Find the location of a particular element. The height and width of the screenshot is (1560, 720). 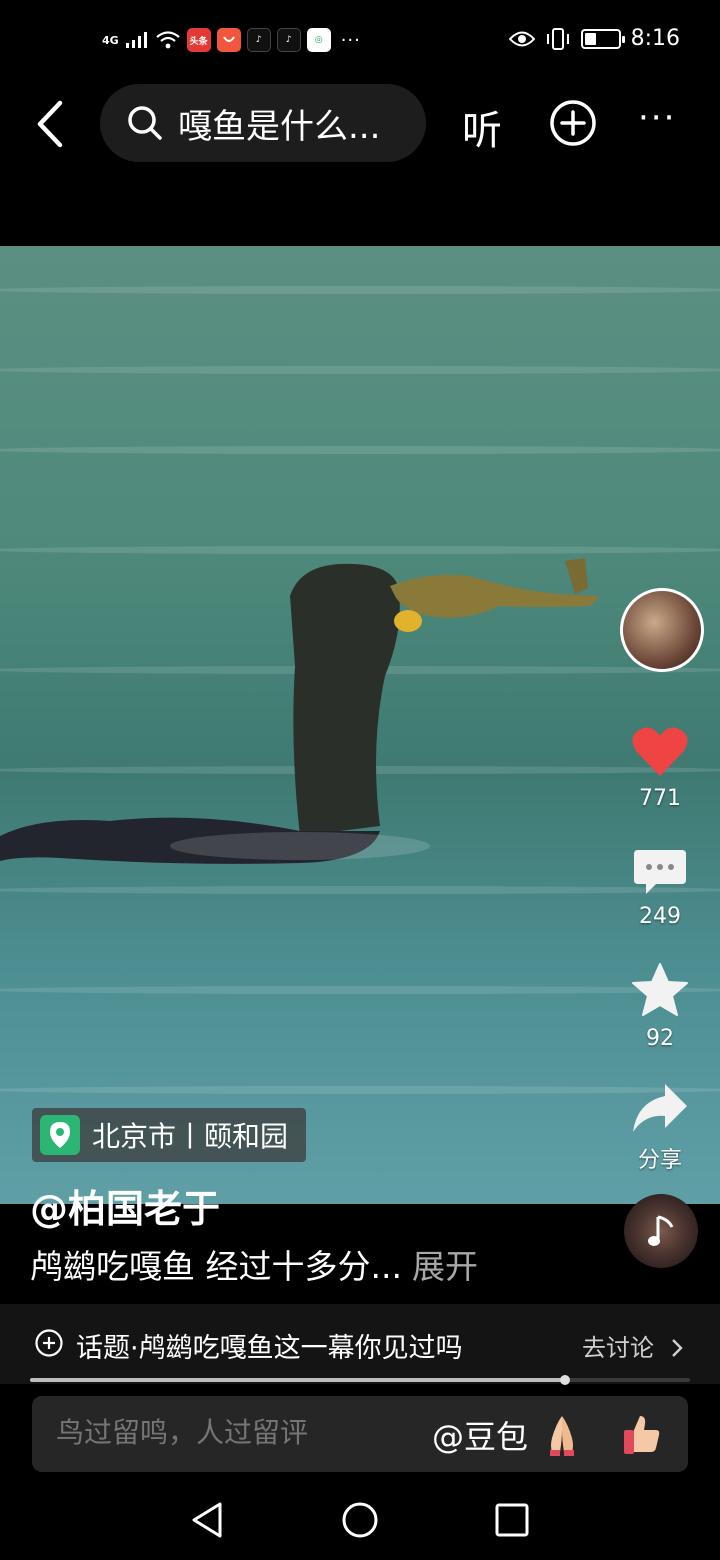

chevron-right-icon is located at coordinates (677, 1348).